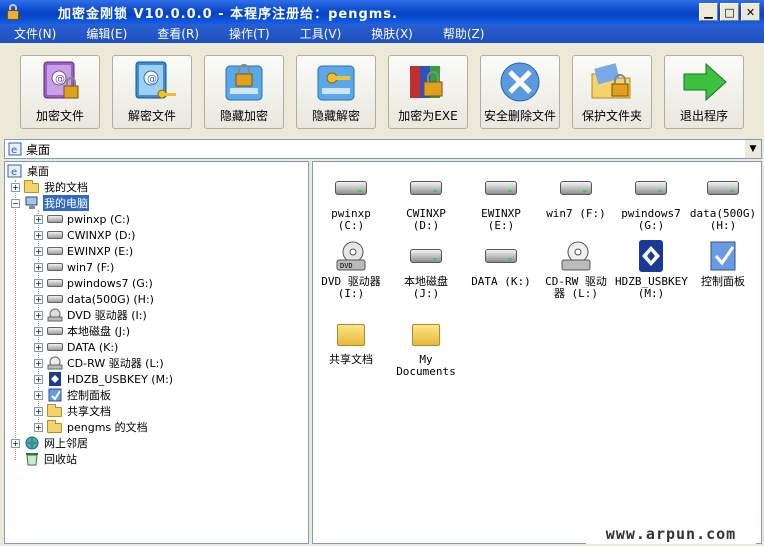 The height and width of the screenshot is (546, 764). What do you see at coordinates (32, 443) in the screenshot?
I see `network-icon` at bounding box center [32, 443].